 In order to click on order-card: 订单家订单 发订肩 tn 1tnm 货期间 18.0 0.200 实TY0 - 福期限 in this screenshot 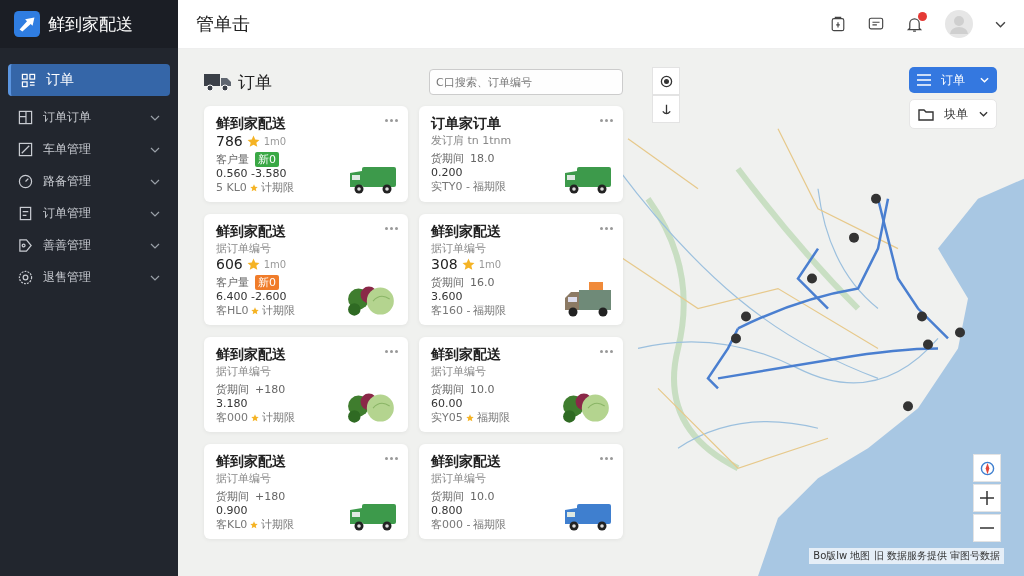, I will do `click(521, 154)`.